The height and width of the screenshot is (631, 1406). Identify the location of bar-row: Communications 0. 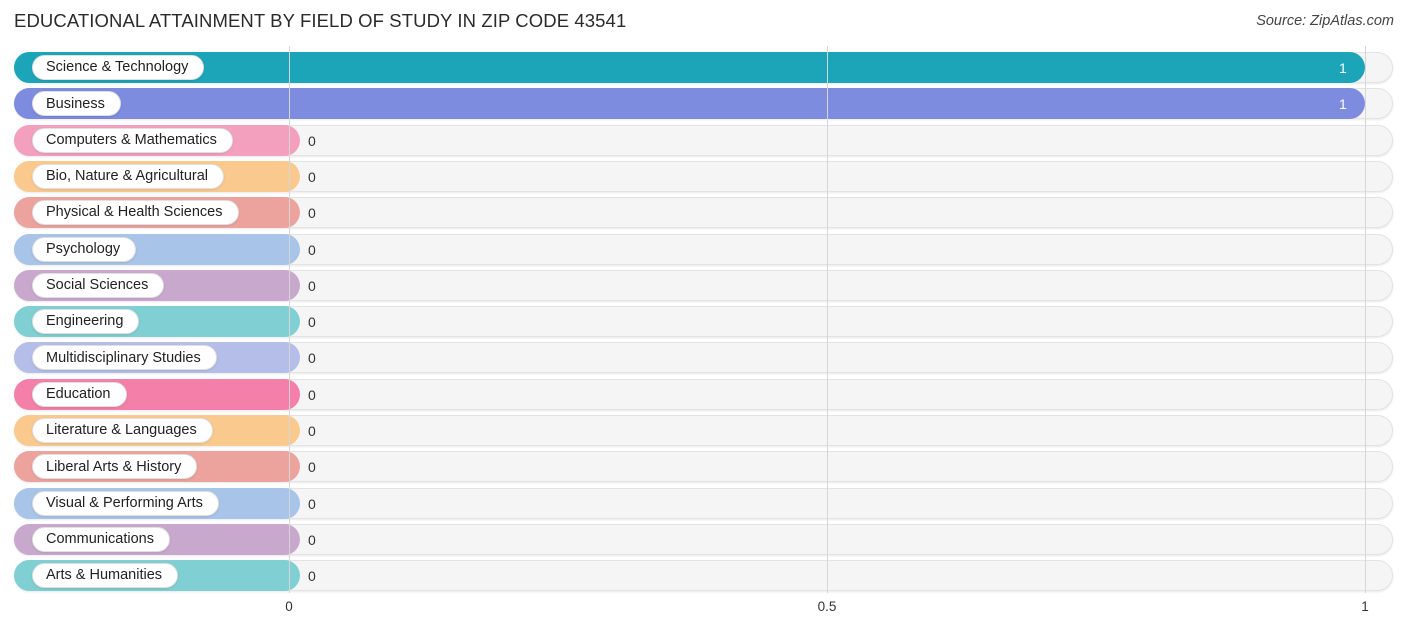
(703, 539).